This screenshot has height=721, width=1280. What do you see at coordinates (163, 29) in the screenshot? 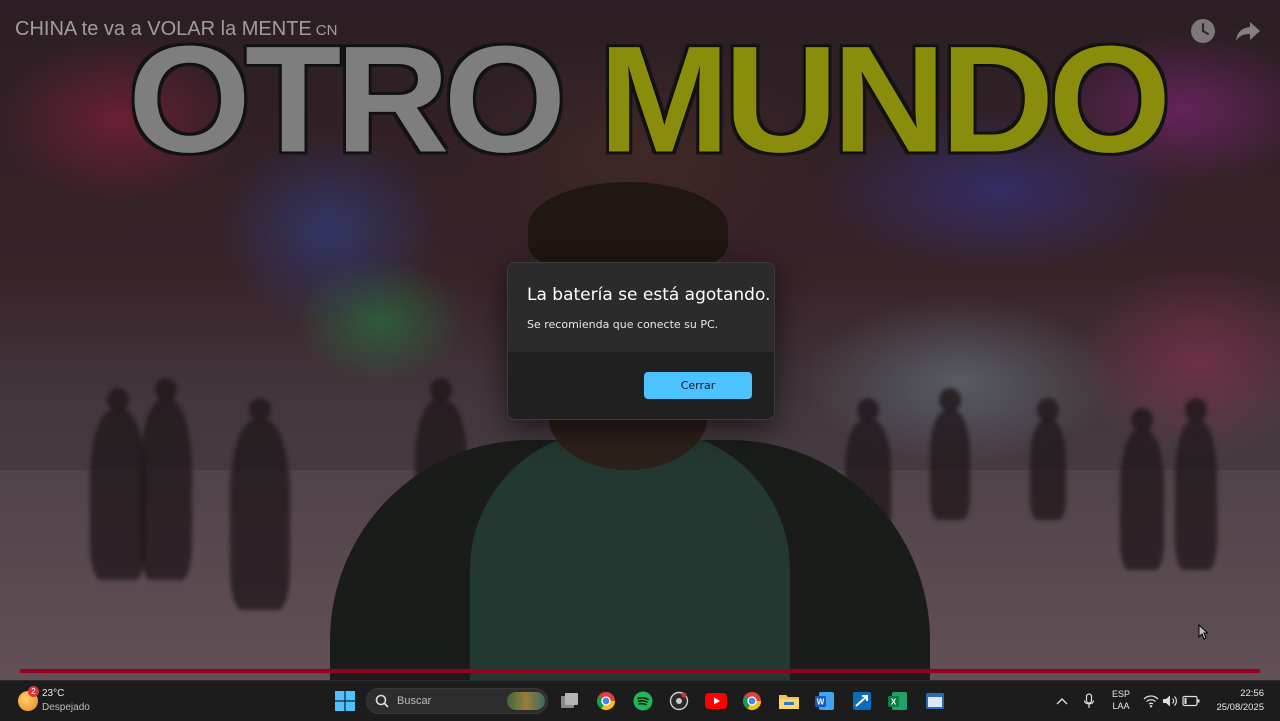
I see `video-title-text: CHINA te va a VOLAR la MENTE` at bounding box center [163, 29].